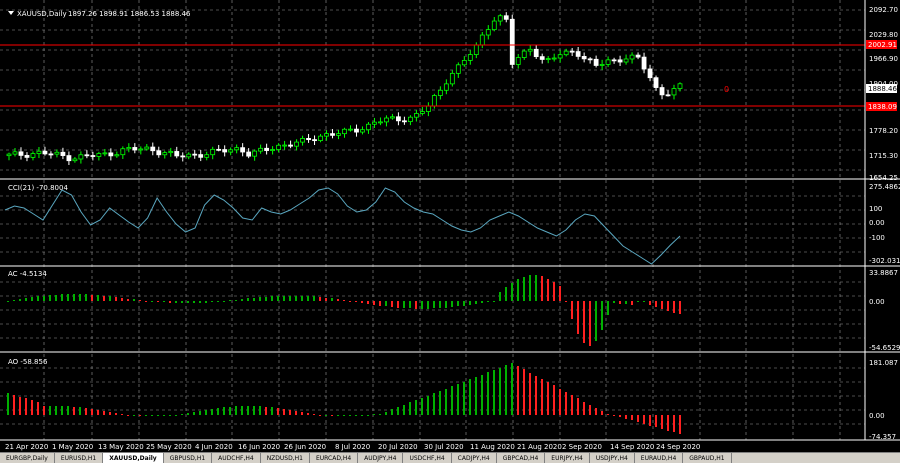  What do you see at coordinates (27, 274) in the screenshot?
I see `ac-title: AC -4.5134` at bounding box center [27, 274].